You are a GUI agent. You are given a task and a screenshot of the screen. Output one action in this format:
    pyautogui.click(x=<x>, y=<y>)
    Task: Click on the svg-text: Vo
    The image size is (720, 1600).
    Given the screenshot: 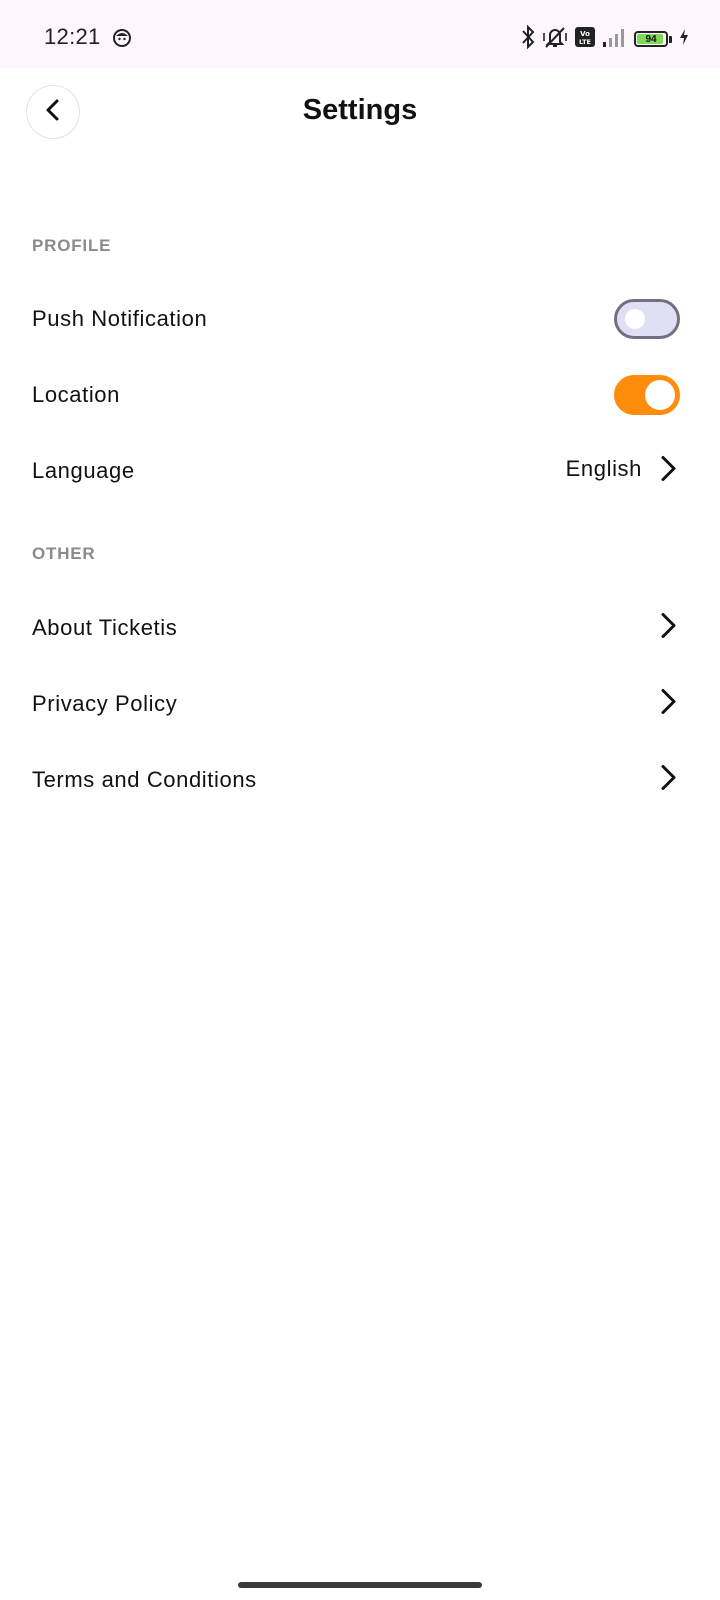 What is the action you would take?
    pyautogui.click(x=585, y=34)
    